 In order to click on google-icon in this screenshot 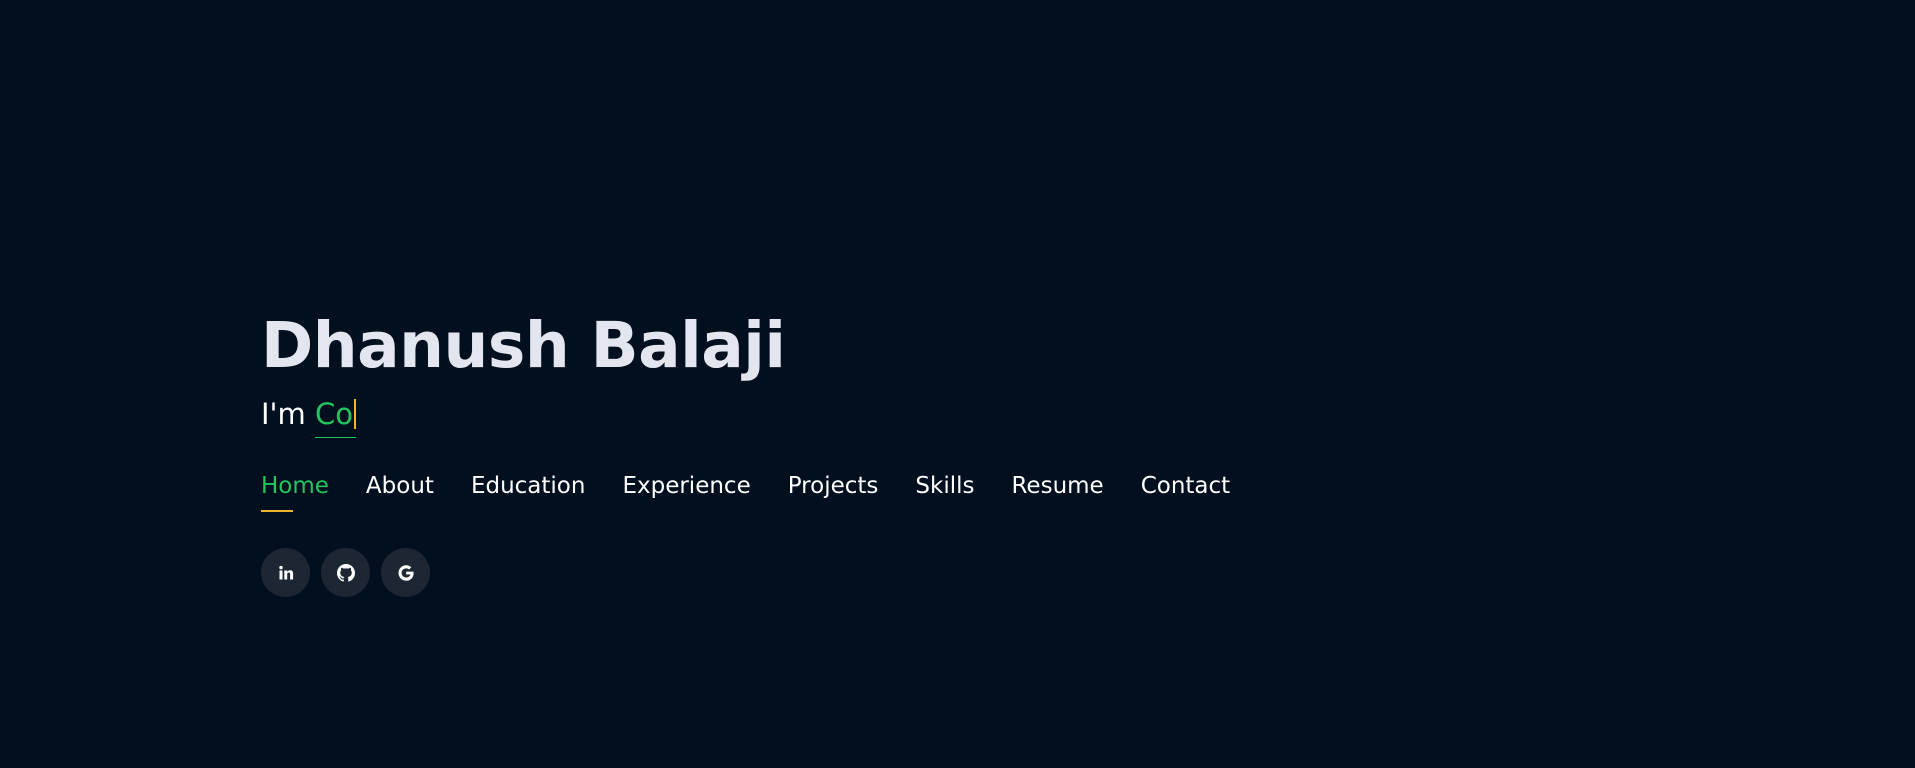, I will do `click(406, 572)`.